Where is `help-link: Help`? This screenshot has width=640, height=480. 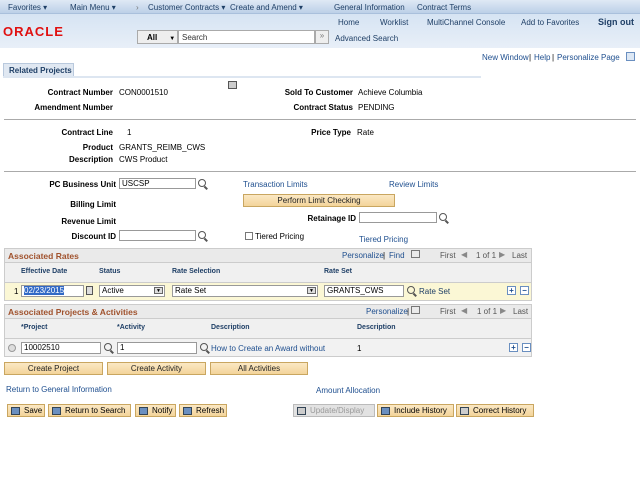 help-link: Help is located at coordinates (542, 57).